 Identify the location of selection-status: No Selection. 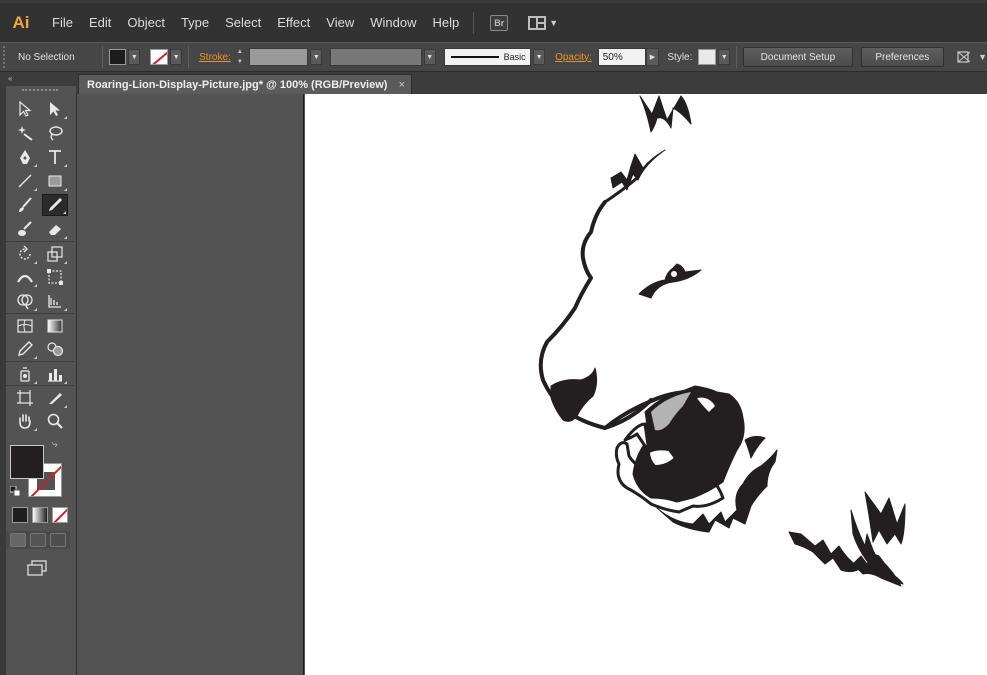
(46, 57).